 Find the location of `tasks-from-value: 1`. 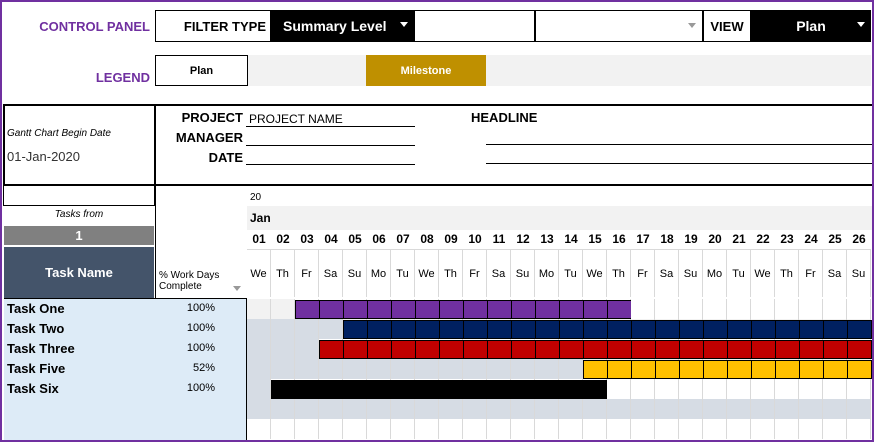

tasks-from-value: 1 is located at coordinates (79, 235).